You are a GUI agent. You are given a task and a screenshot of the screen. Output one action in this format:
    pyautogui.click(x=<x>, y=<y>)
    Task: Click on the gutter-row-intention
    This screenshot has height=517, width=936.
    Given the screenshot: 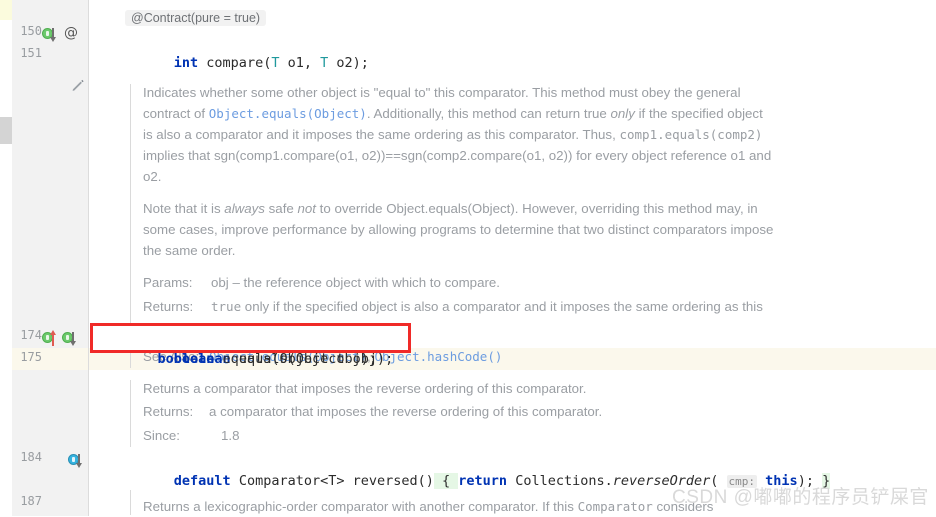 What is the action you would take?
    pyautogui.click(x=50, y=85)
    